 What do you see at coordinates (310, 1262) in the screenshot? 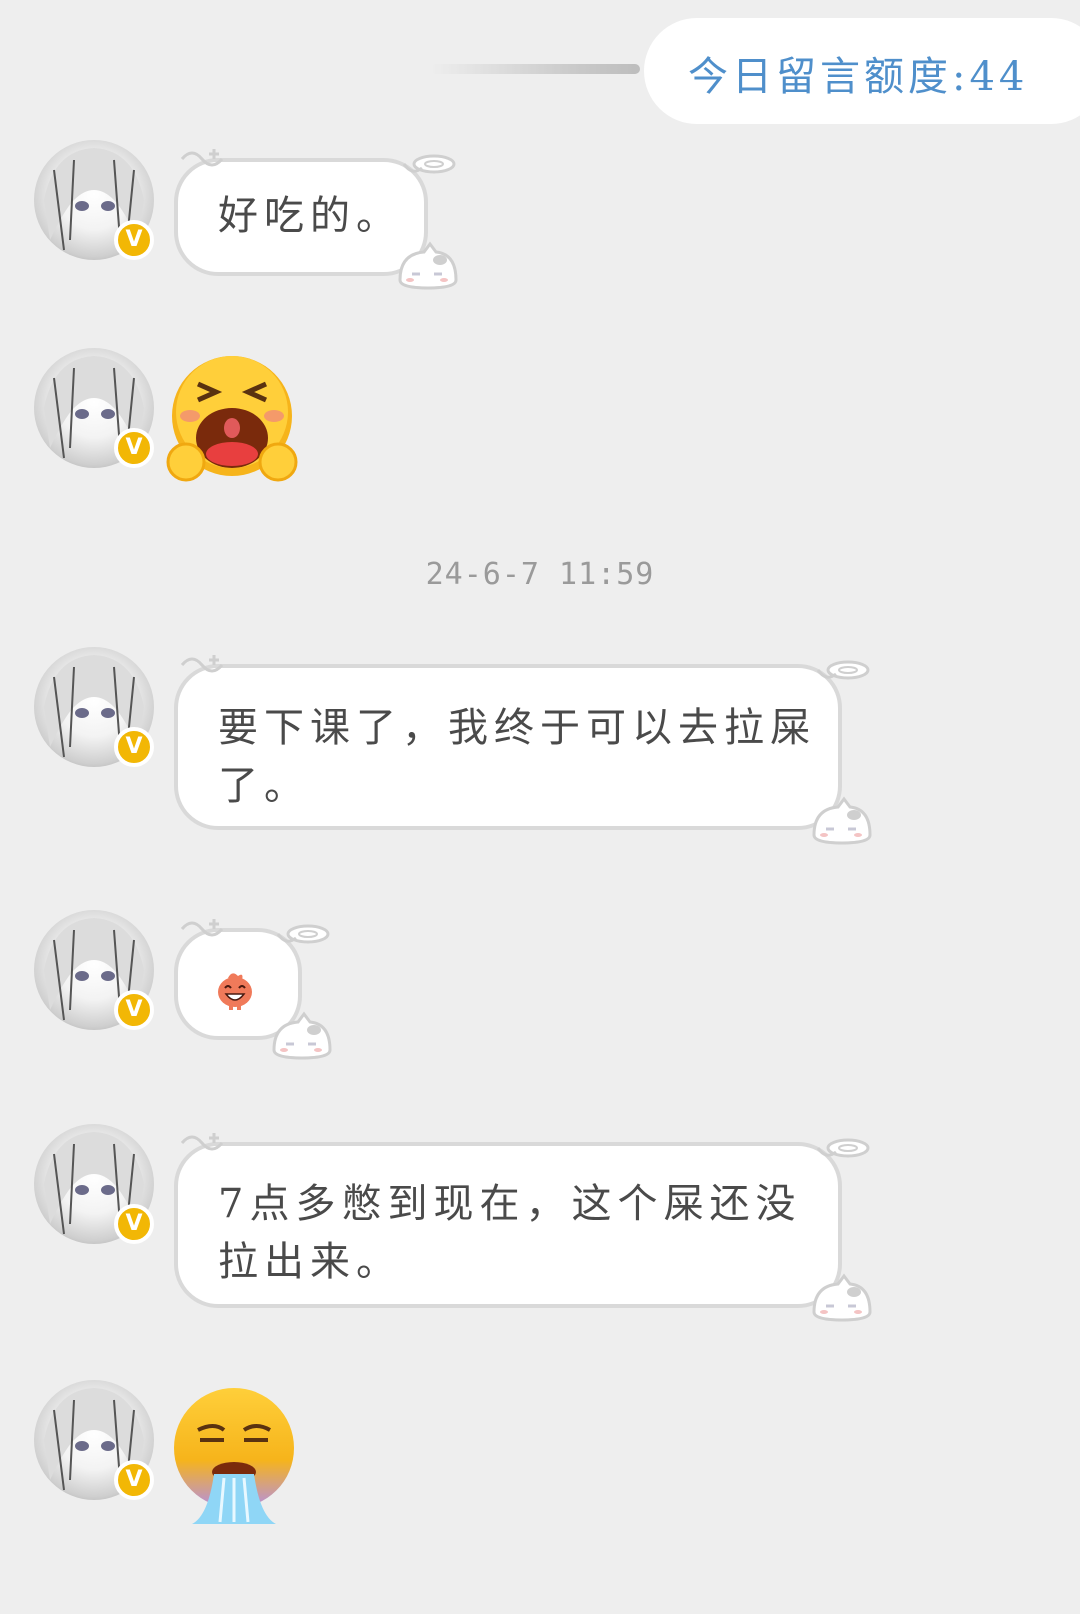
I see `message-text-line2: 拉出来。` at bounding box center [310, 1262].